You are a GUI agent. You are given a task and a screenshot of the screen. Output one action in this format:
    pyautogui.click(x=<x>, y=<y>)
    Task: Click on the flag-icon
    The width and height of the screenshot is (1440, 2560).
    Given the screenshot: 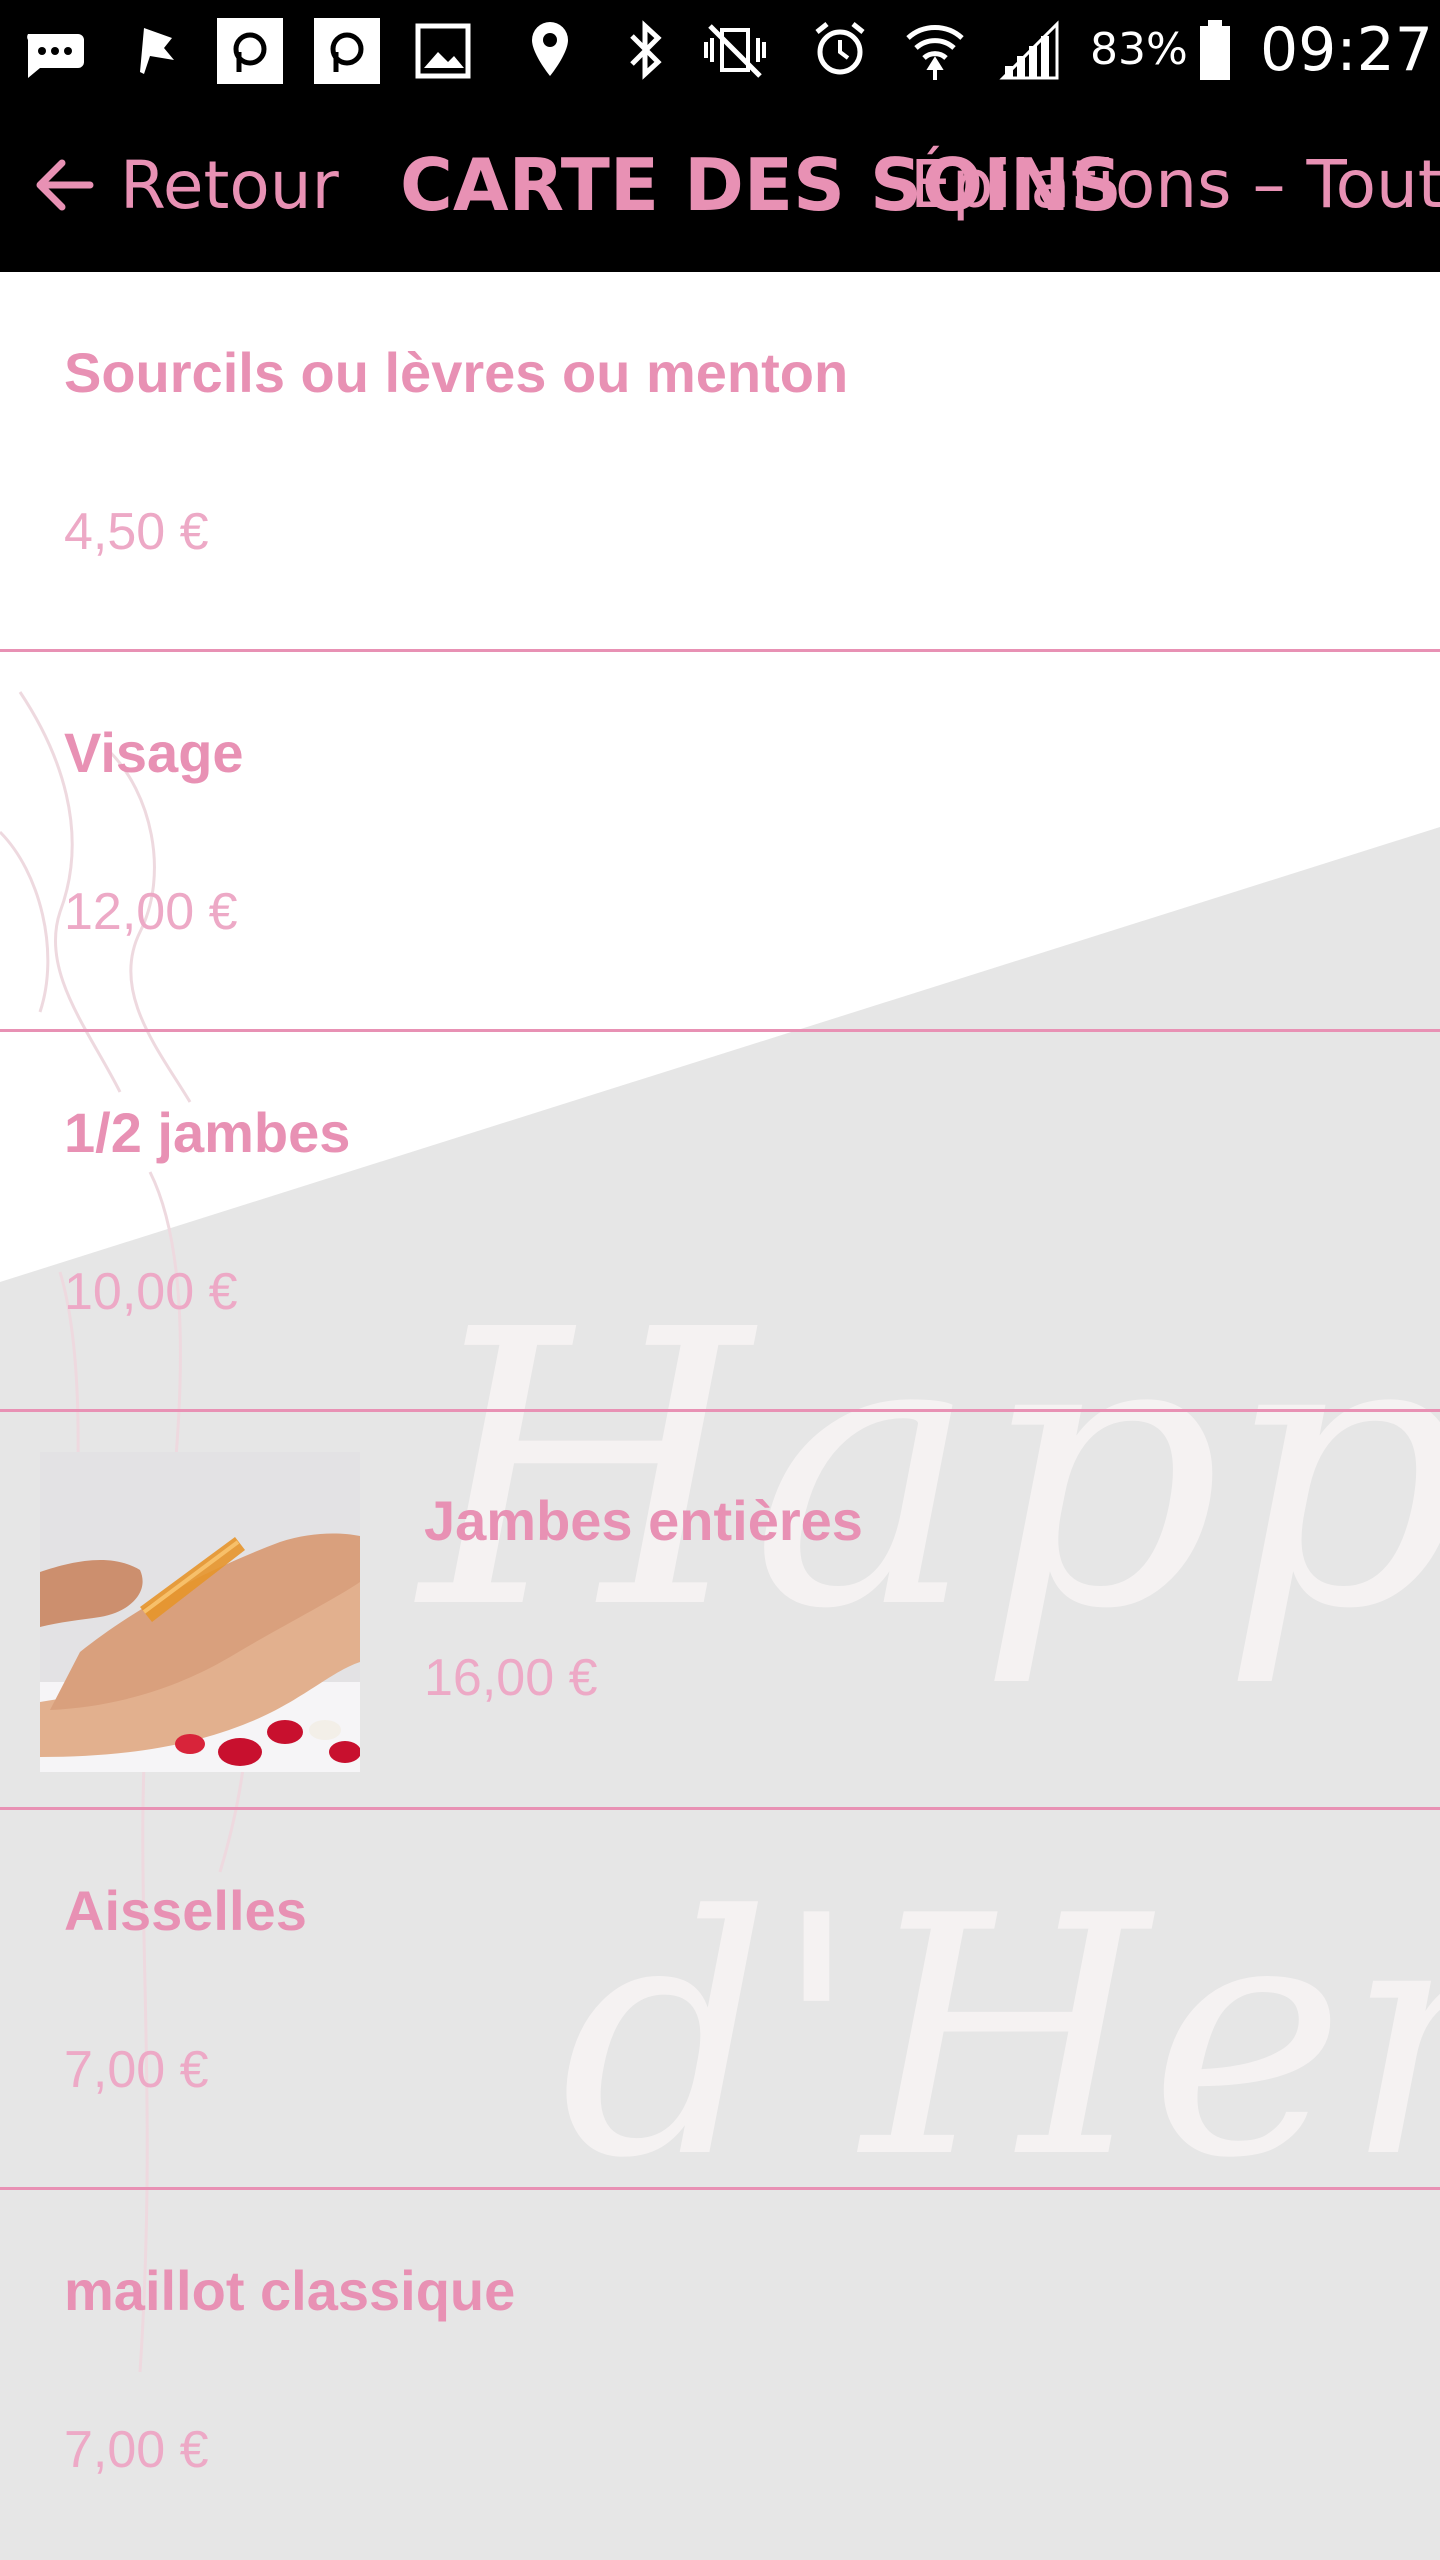 What is the action you would take?
    pyautogui.click(x=157, y=51)
    